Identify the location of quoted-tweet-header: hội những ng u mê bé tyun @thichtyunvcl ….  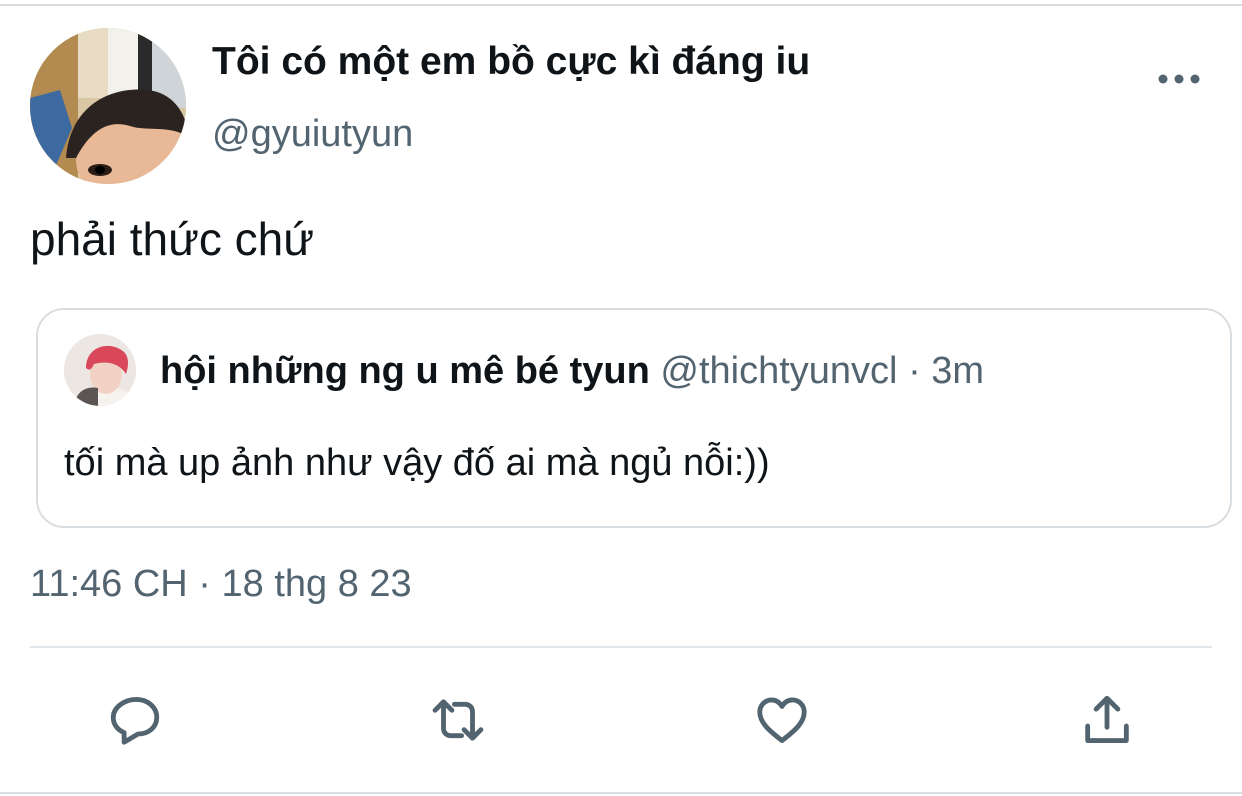
(572, 371).